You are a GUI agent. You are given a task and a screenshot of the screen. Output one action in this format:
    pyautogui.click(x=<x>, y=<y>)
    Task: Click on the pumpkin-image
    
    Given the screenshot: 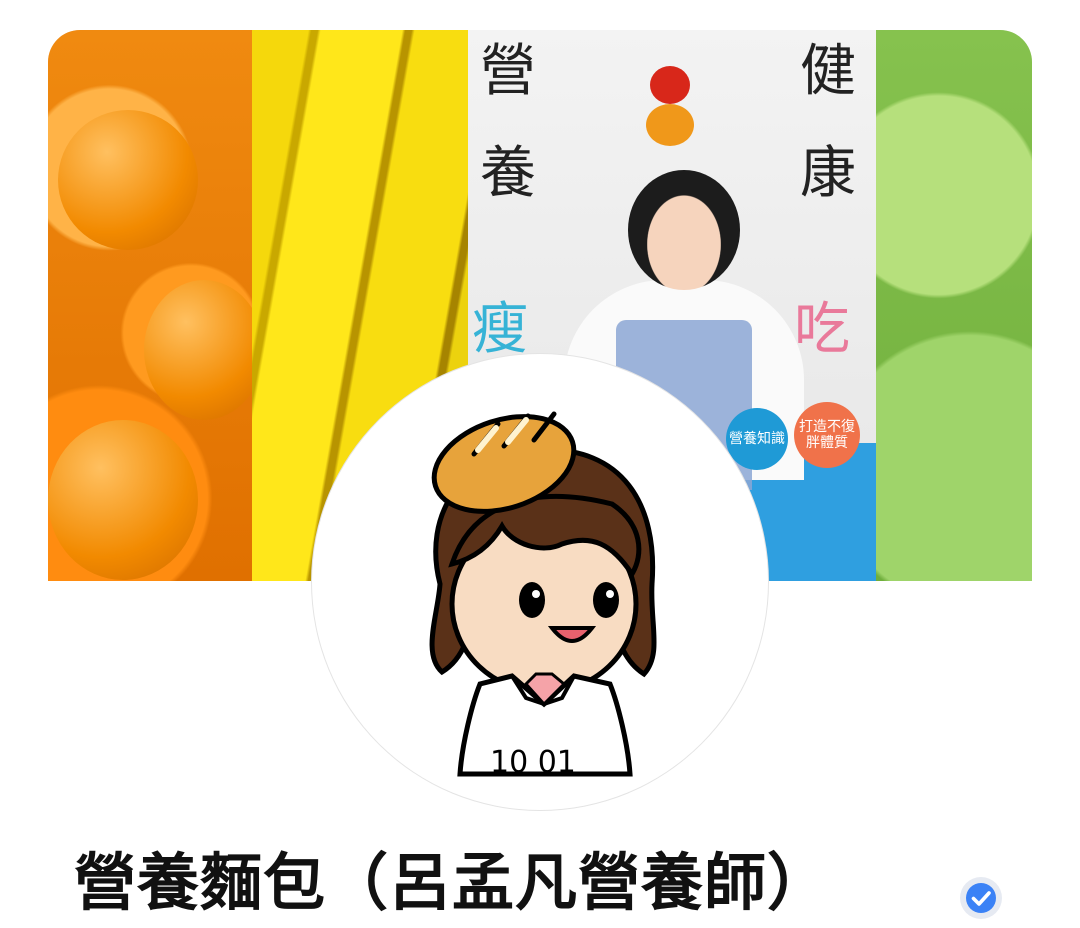 What is the action you would take?
    pyautogui.click(x=670, y=125)
    